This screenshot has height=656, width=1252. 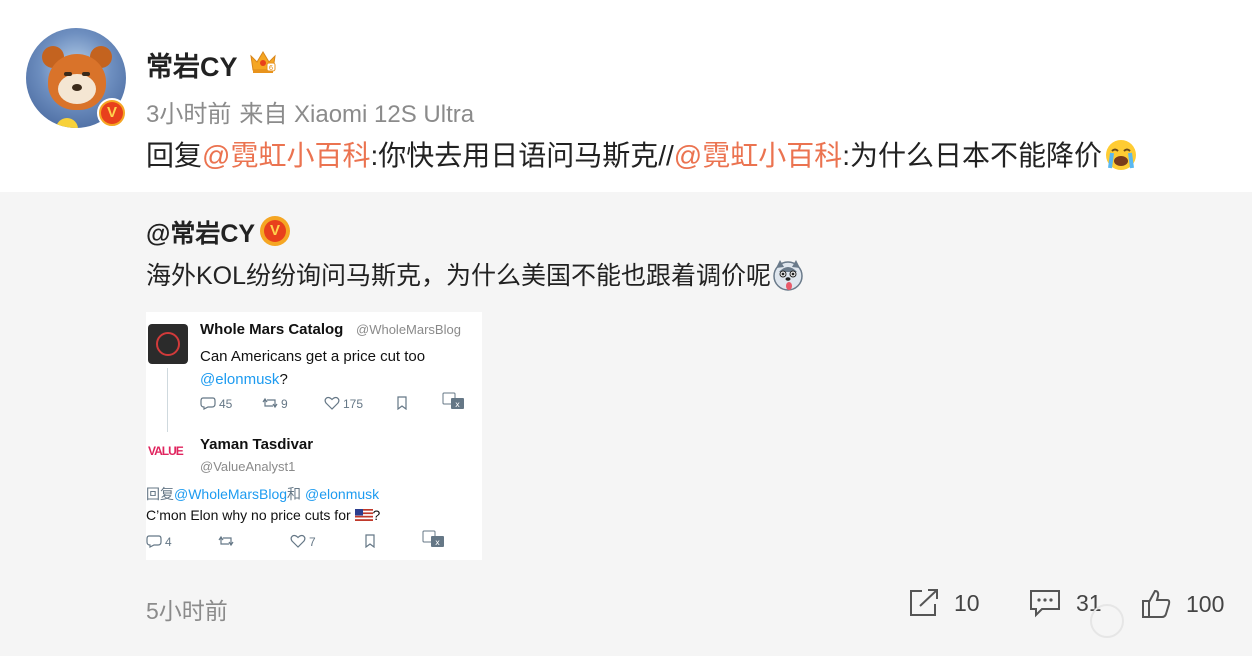 What do you see at coordinates (284, 404) in the screenshot?
I see `retweet-count: 9` at bounding box center [284, 404].